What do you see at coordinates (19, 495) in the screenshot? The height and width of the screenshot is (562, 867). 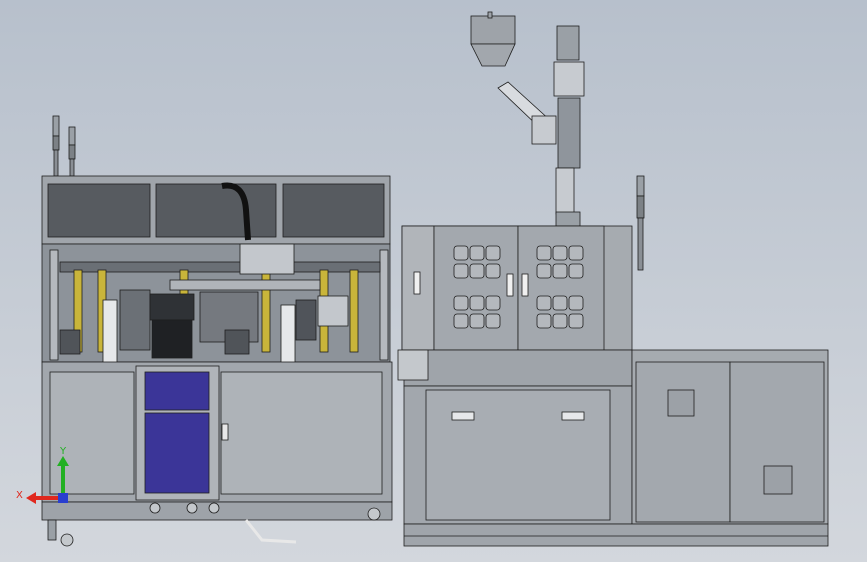 I see `x-axis-label: X` at bounding box center [19, 495].